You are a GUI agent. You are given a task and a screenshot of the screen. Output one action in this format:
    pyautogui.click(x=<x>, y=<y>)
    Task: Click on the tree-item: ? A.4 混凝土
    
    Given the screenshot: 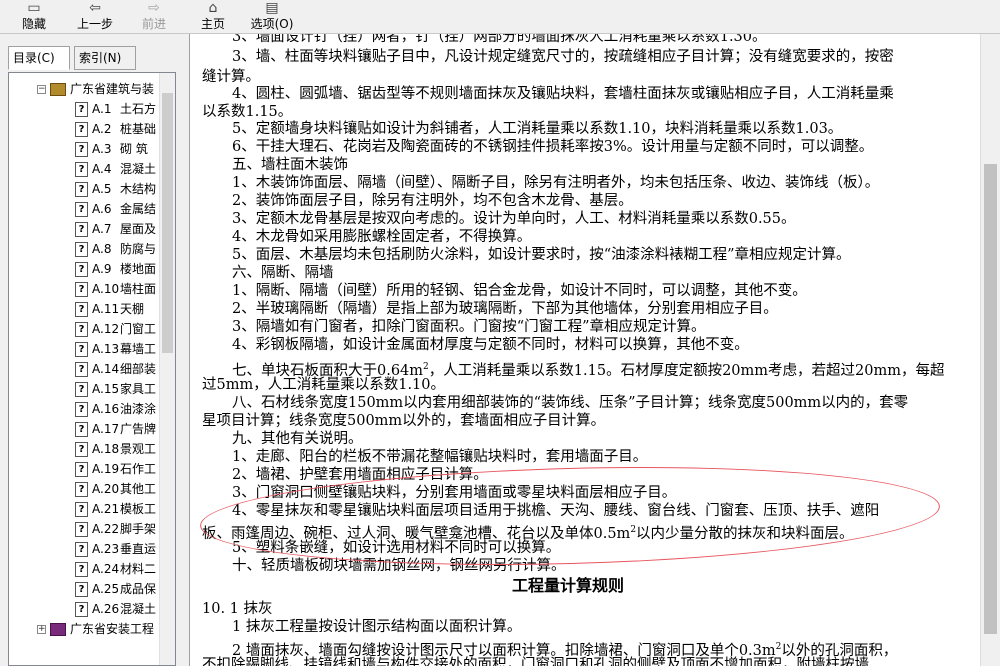 What is the action you would take?
    pyautogui.click(x=115, y=169)
    